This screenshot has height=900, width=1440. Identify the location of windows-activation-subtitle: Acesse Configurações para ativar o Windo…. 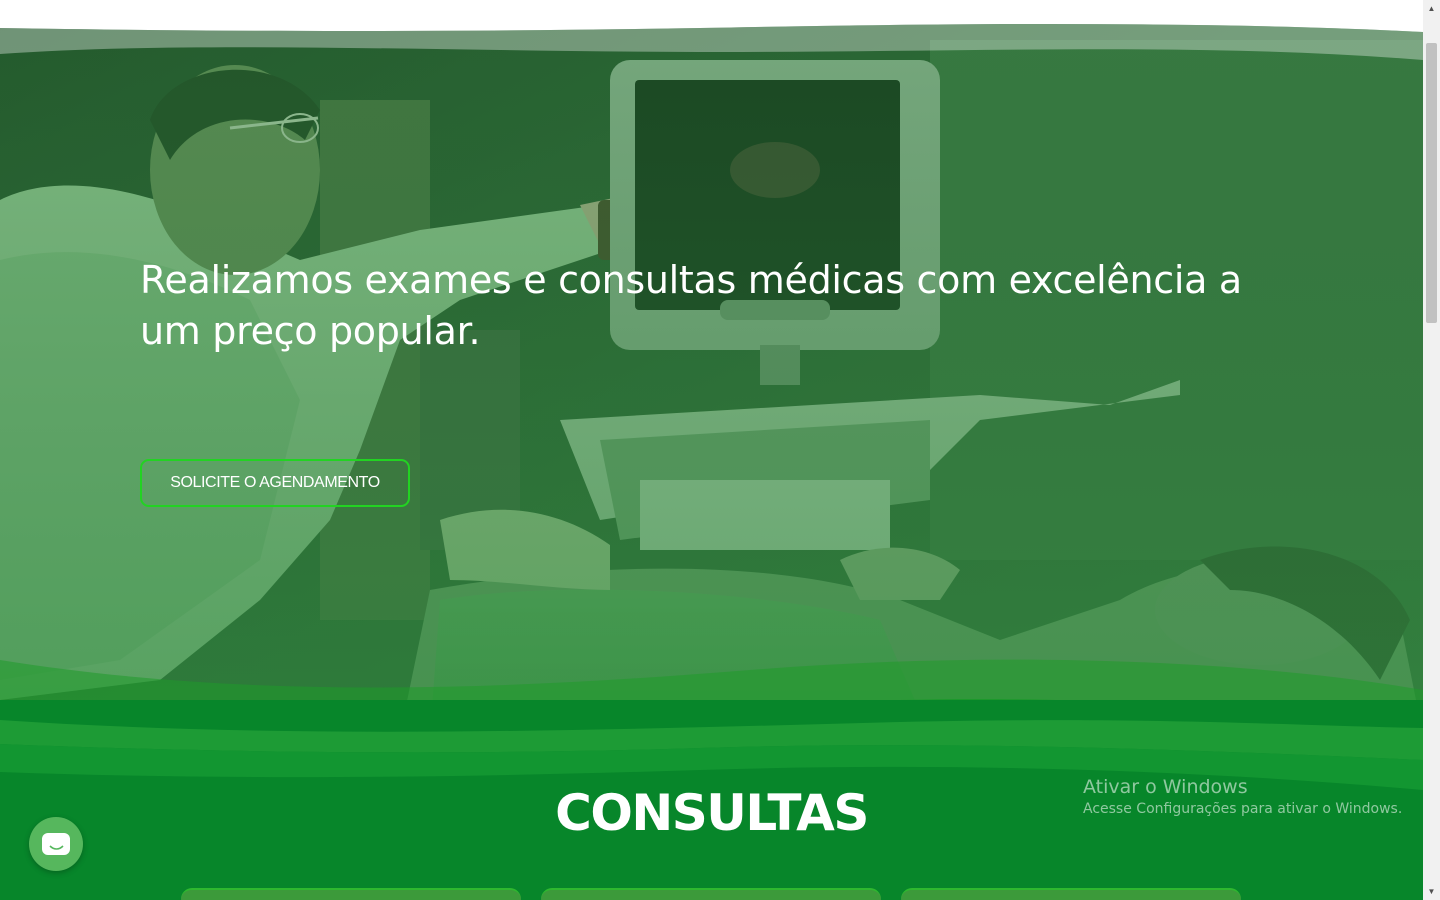
(1243, 809).